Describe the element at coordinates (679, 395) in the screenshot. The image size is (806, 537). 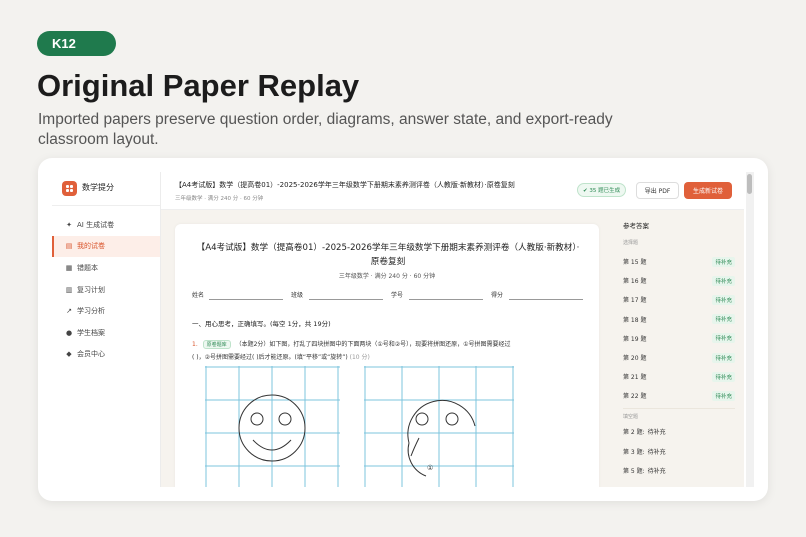
I see `answer-row: 第 22 题 待补充` at that location.